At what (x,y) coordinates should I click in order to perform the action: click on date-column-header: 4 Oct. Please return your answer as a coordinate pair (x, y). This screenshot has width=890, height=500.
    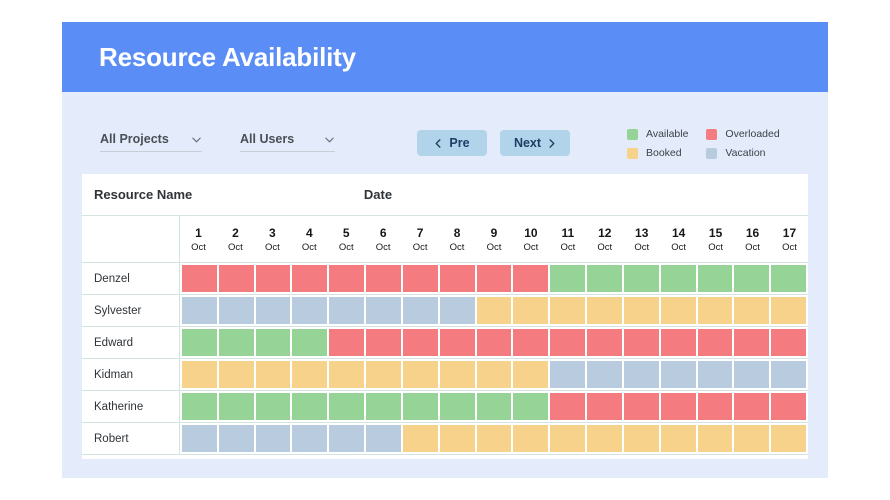
    Looking at the image, I should click on (309, 239).